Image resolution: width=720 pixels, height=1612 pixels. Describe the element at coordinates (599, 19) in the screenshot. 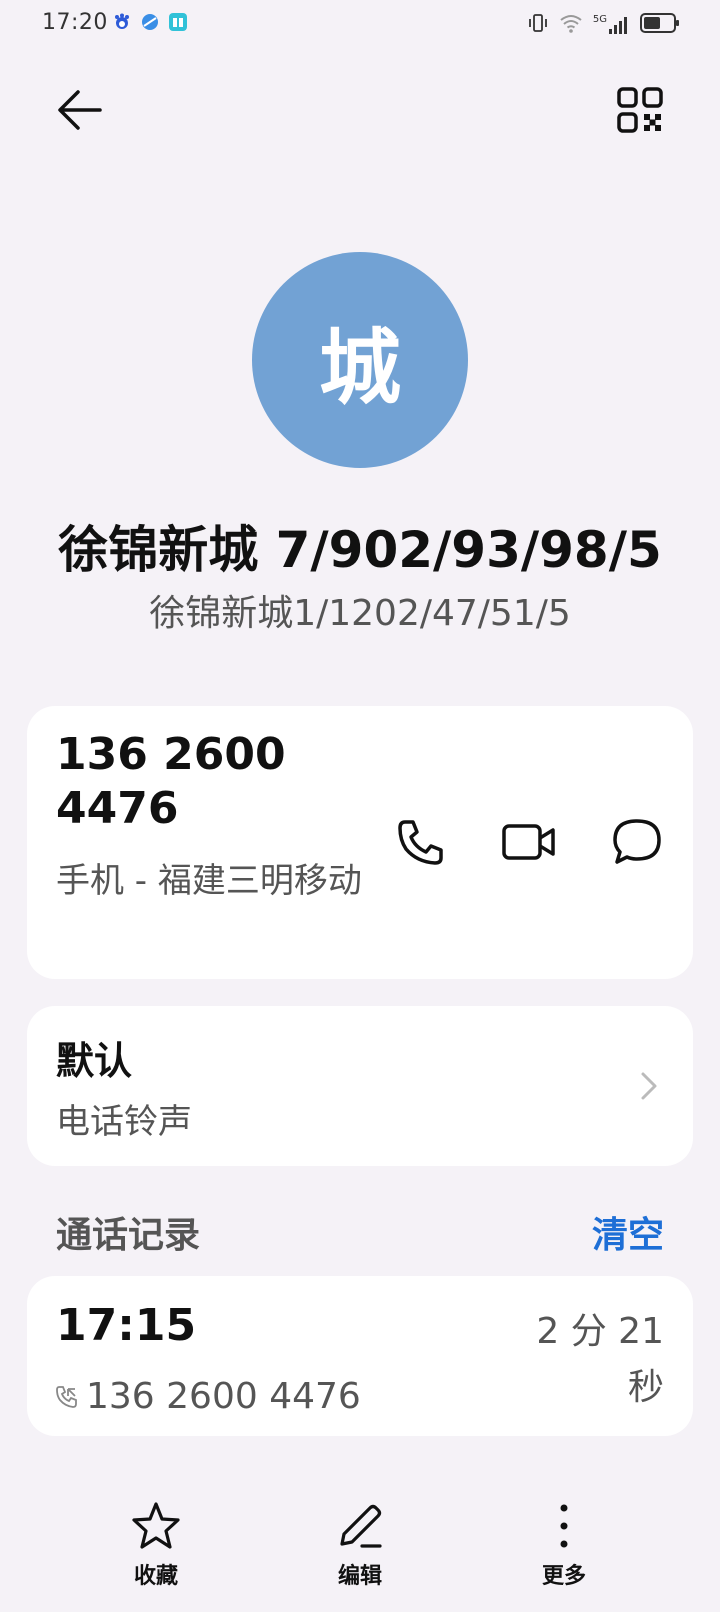

I see `network-type-label: 5G` at that location.